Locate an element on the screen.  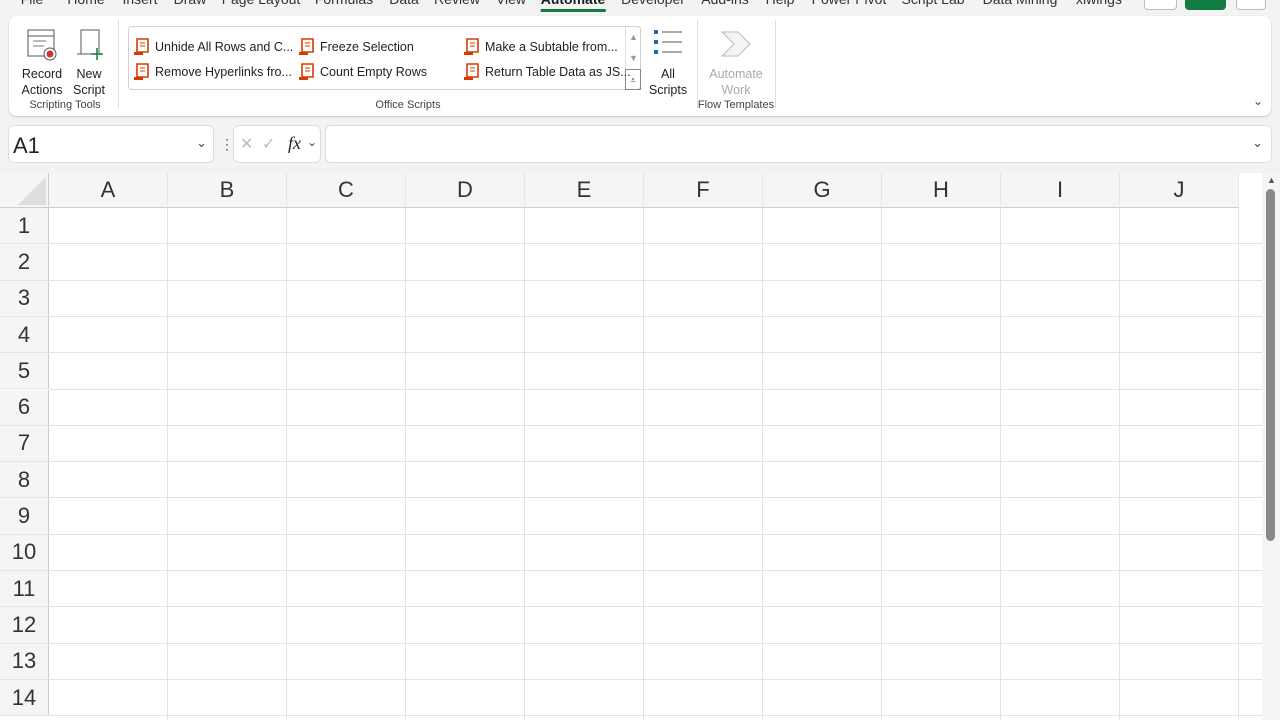
cancel-icon: ✕ is located at coordinates (246, 144).